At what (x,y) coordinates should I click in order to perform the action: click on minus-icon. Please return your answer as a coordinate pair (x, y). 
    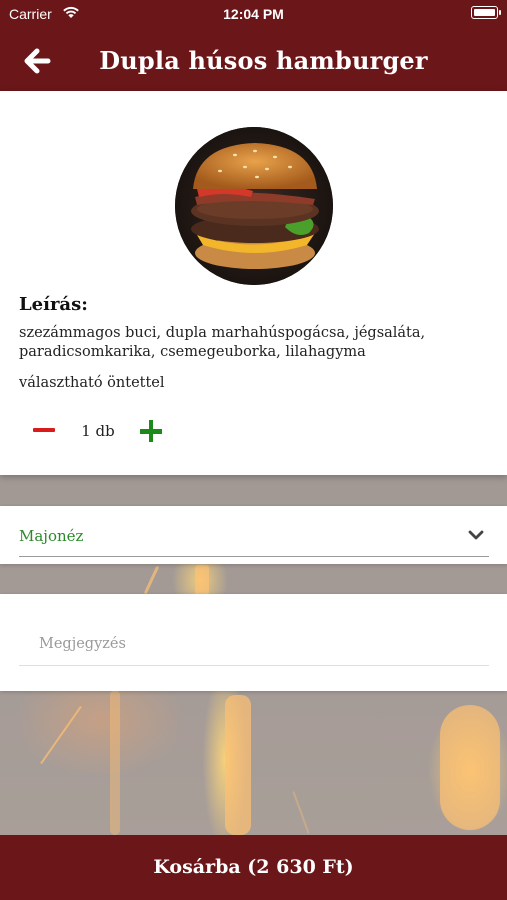
    Looking at the image, I should click on (44, 430).